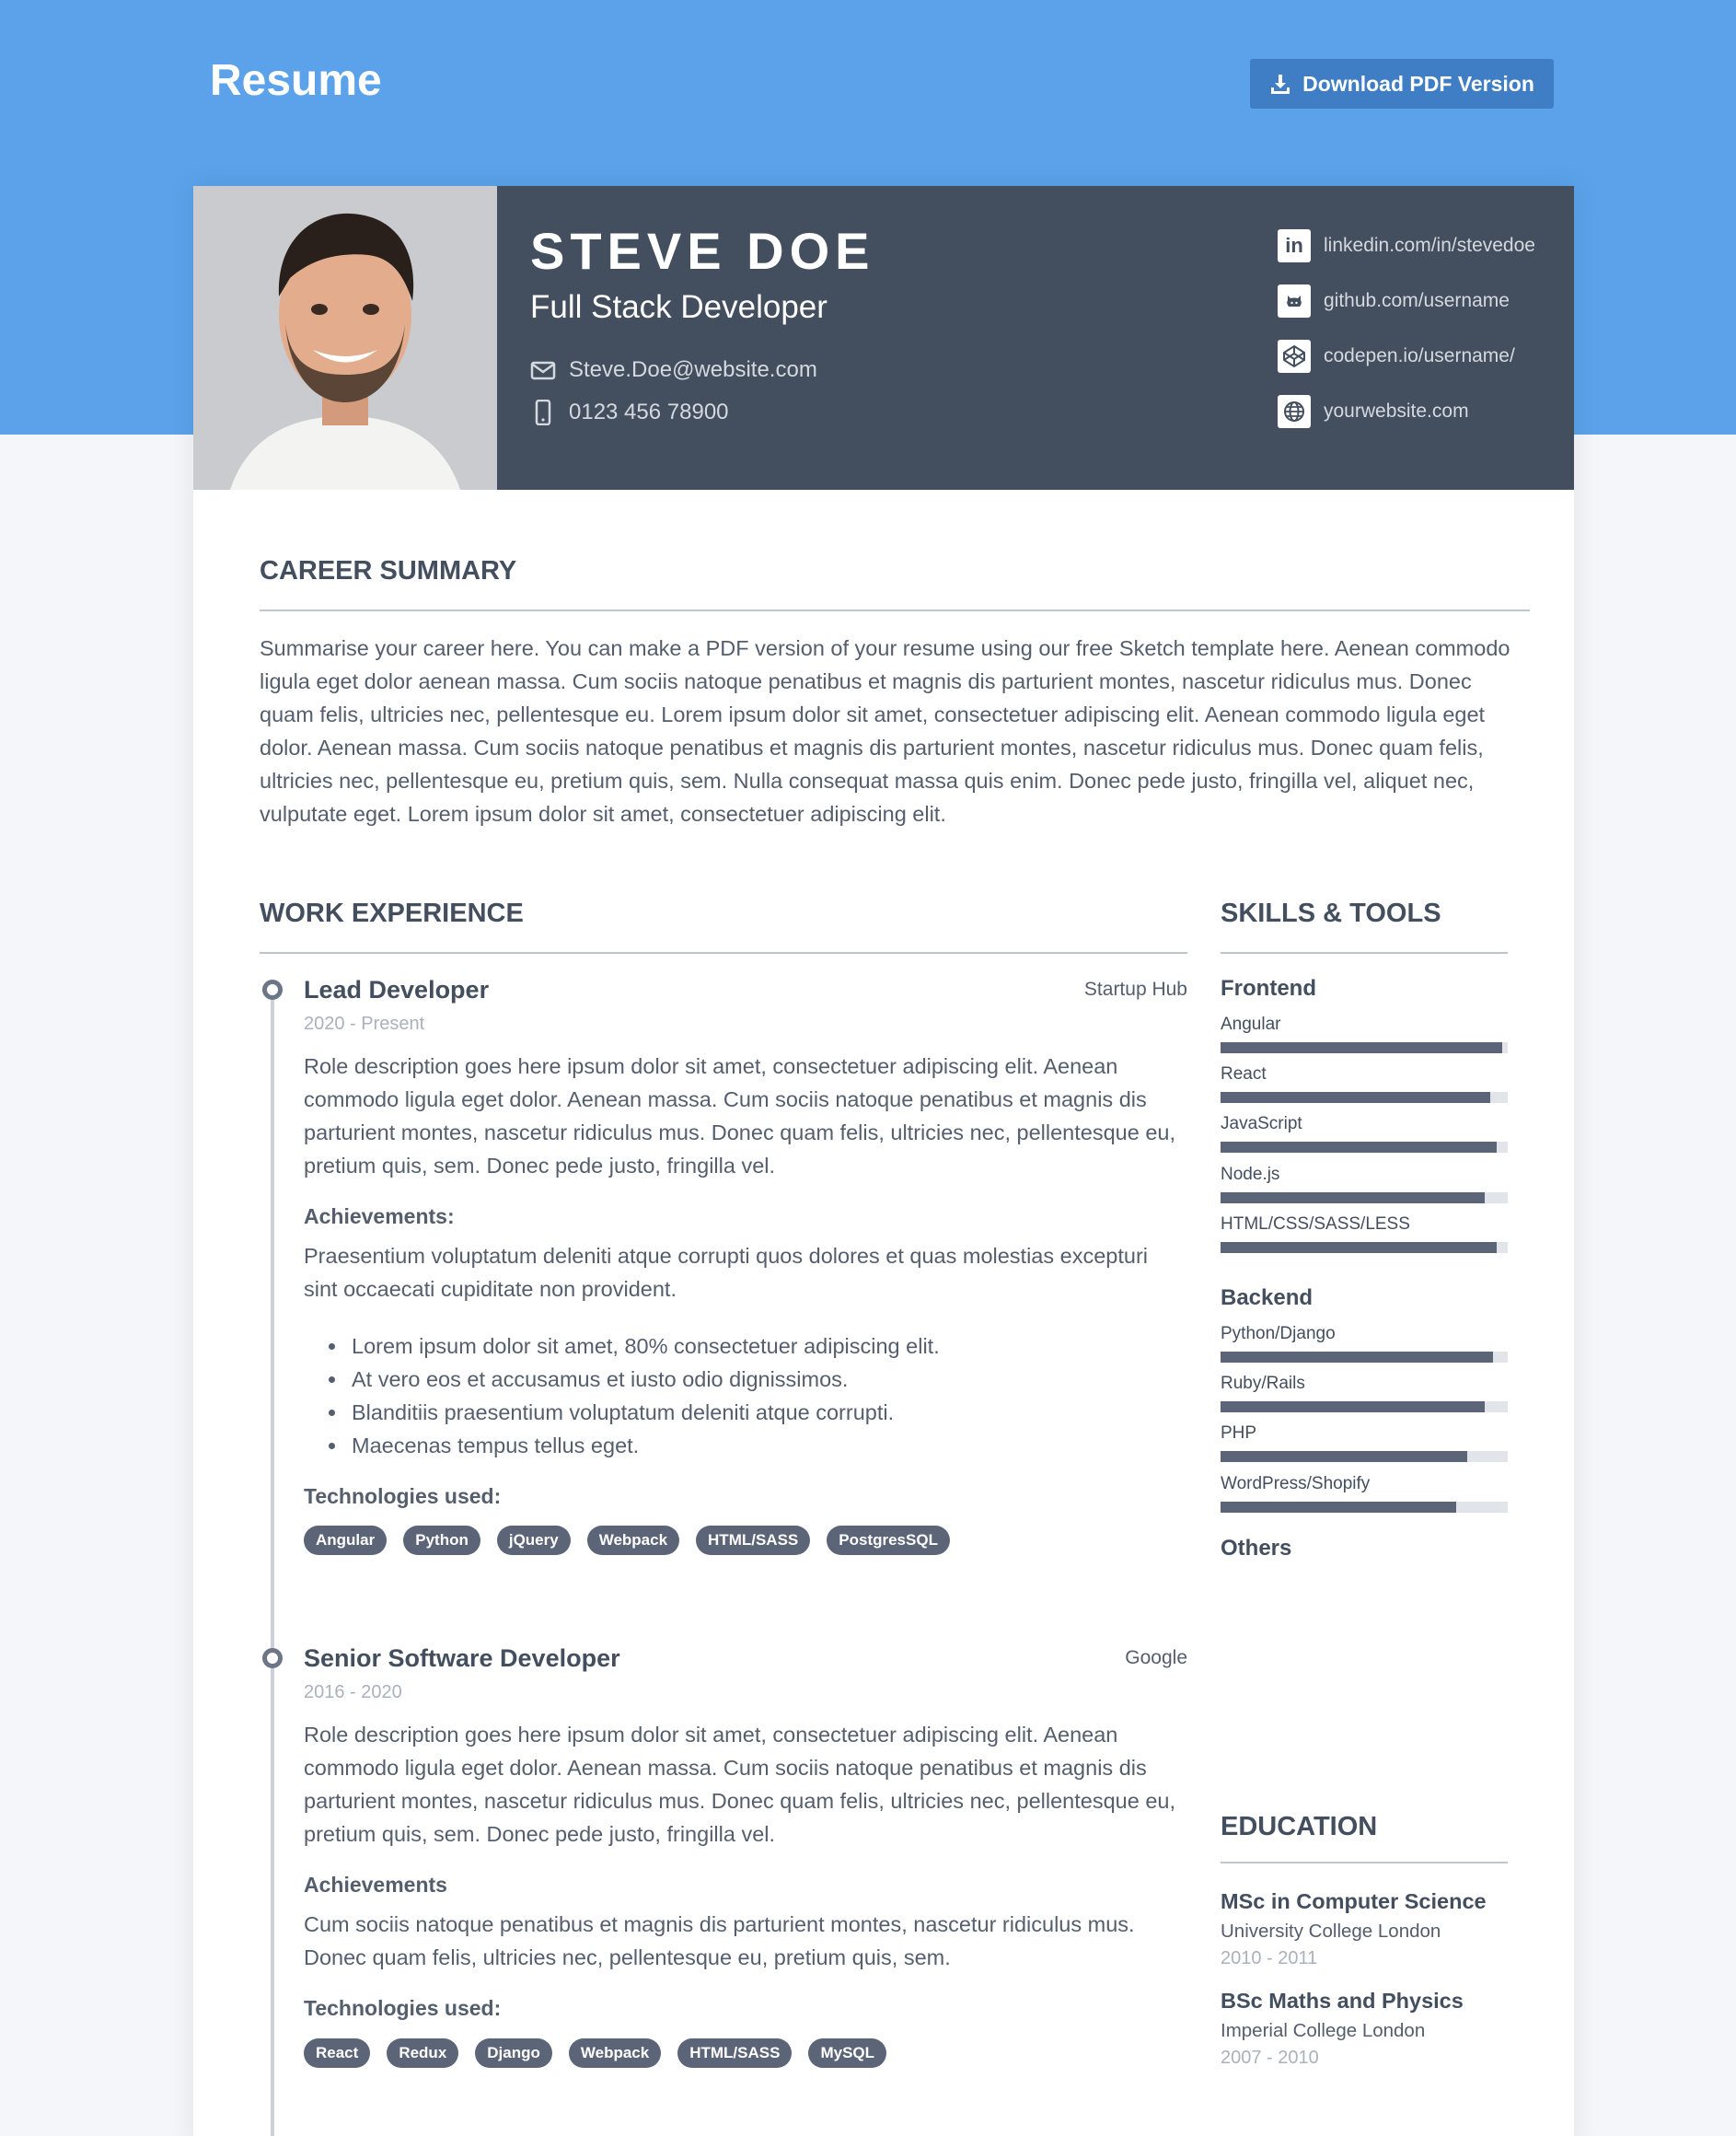 Image resolution: width=1736 pixels, height=2136 pixels. Describe the element at coordinates (423, 2053) in the screenshot. I see `tech-tag: Redux` at that location.